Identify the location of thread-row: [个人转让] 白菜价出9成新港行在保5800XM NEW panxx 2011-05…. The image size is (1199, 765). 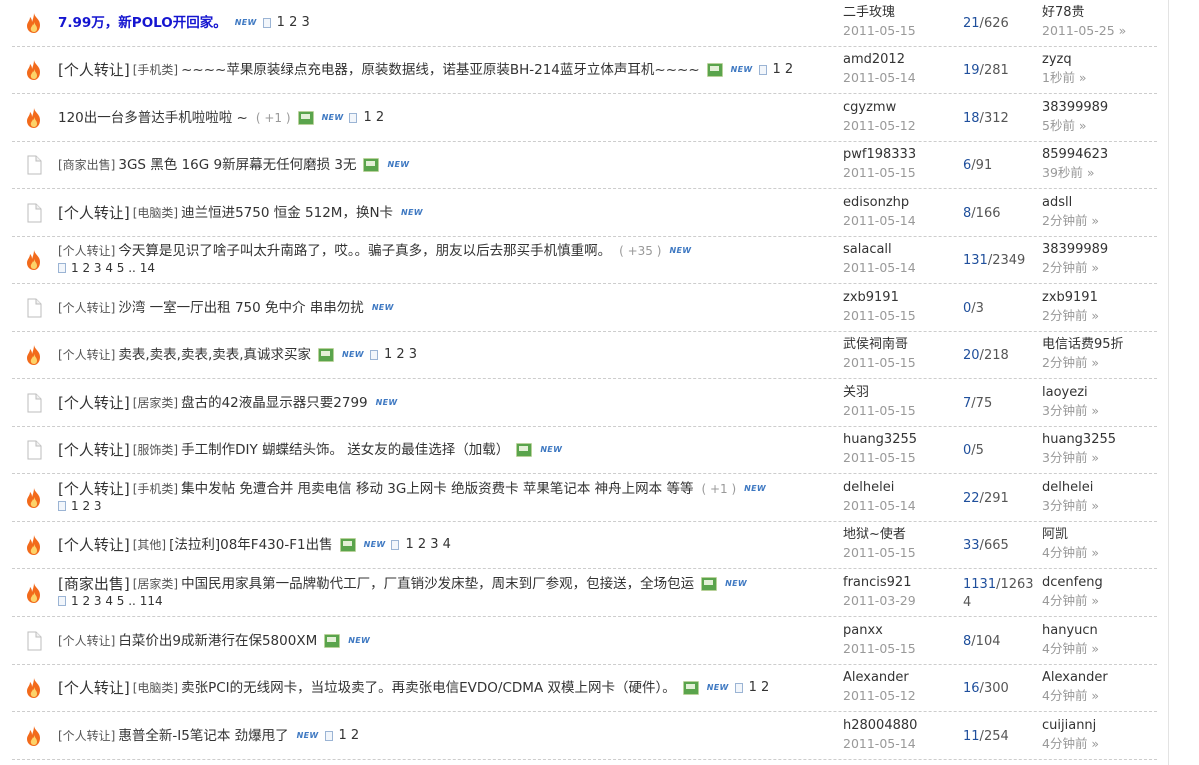
(584, 641).